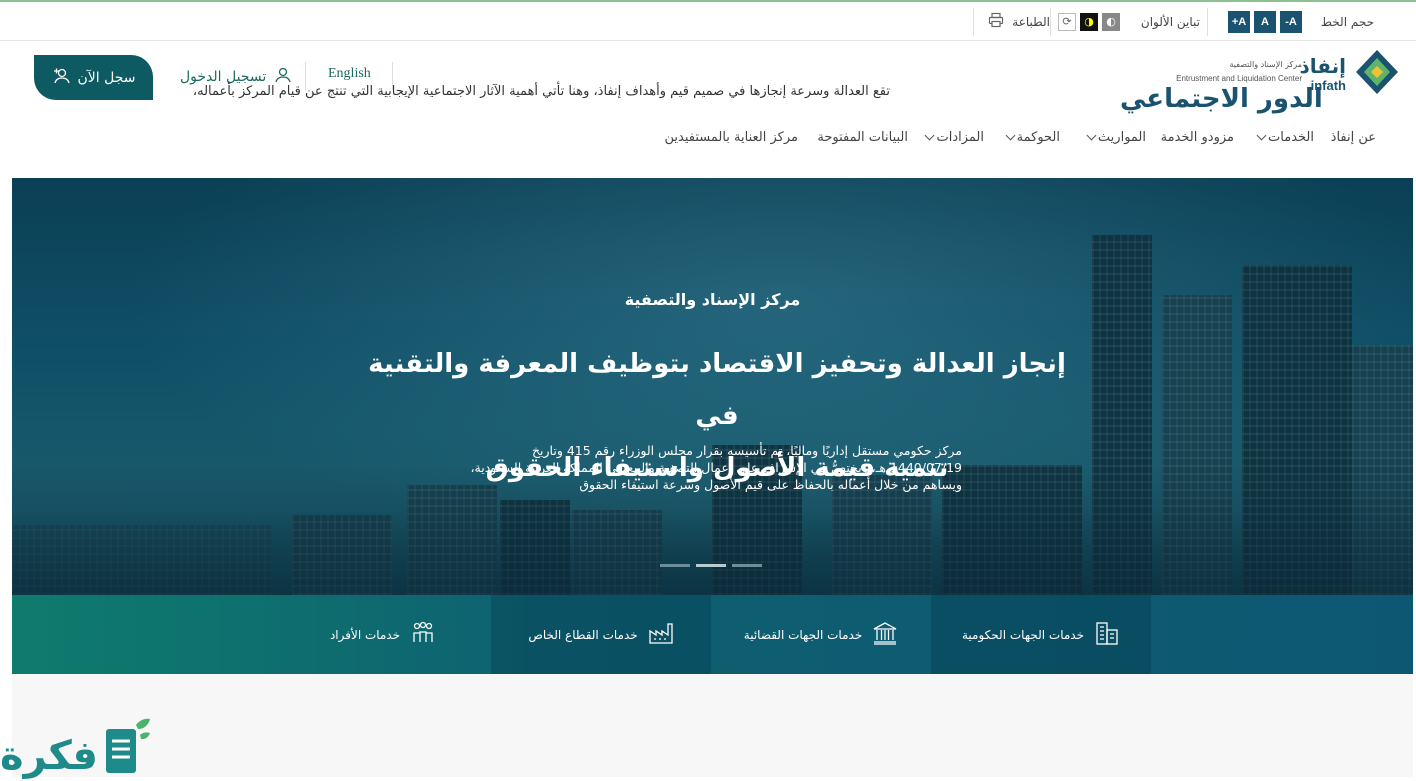 Image resolution: width=1416 pixels, height=781 pixels. I want to click on contrast-dark-button: ◑, so click(1089, 21).